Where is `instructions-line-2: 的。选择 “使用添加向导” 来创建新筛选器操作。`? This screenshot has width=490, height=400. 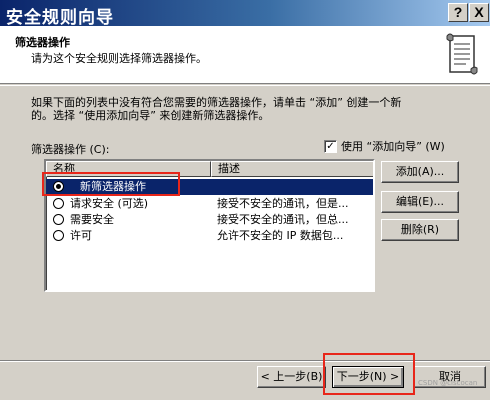 instructions-line-2: 的。选择 “使用添加向导” 来创建新筛选器操作。 is located at coordinates (150, 115).